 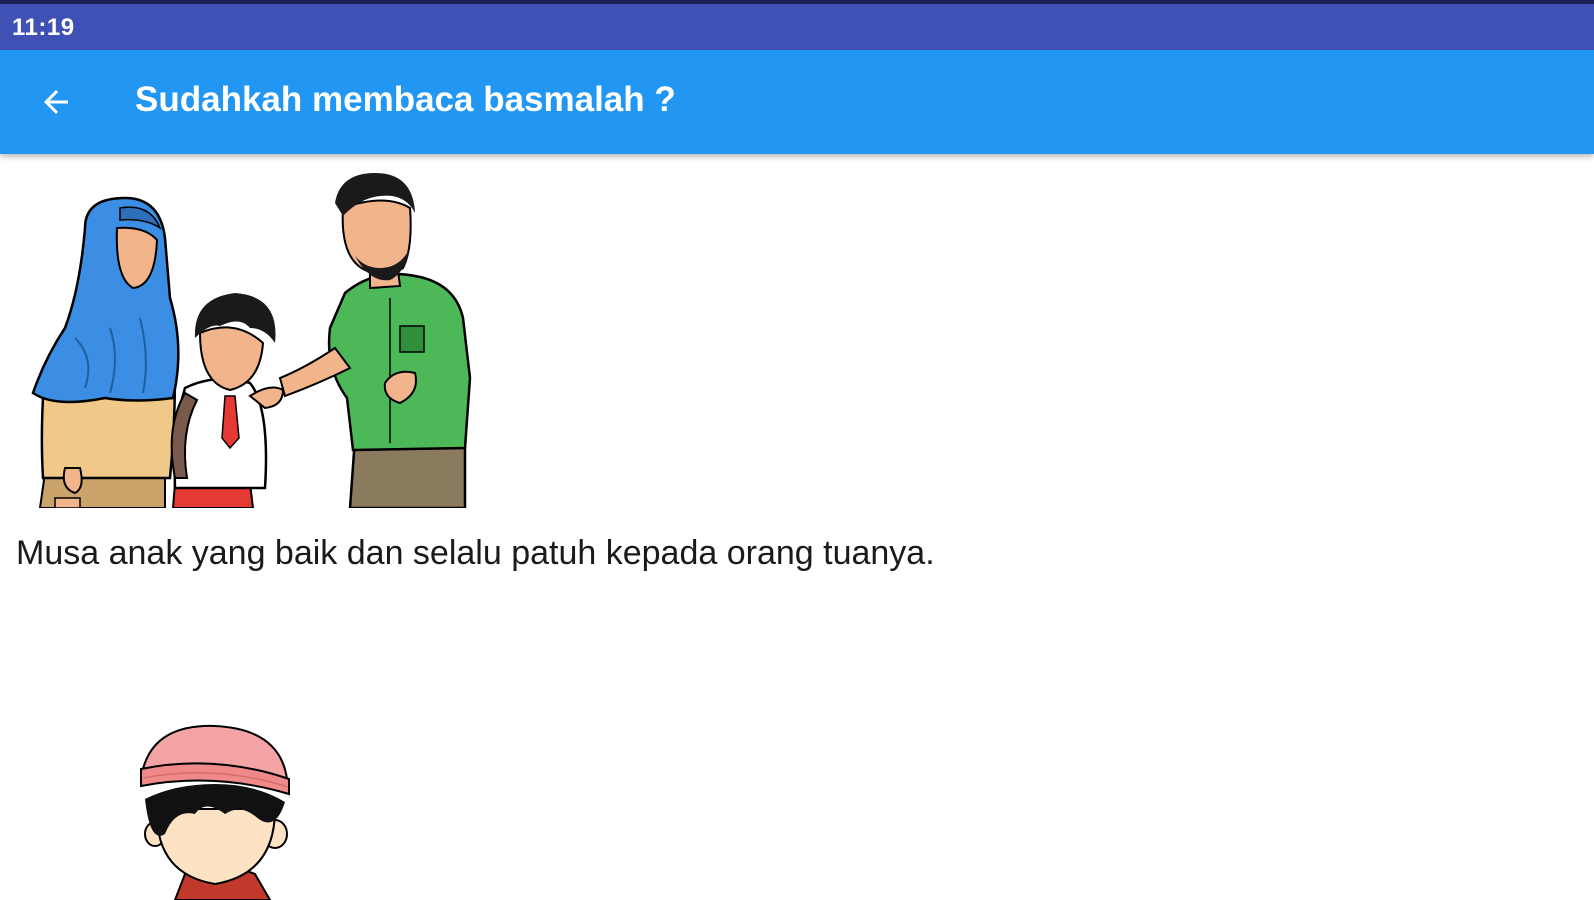 I want to click on back-button, so click(x=56, y=102).